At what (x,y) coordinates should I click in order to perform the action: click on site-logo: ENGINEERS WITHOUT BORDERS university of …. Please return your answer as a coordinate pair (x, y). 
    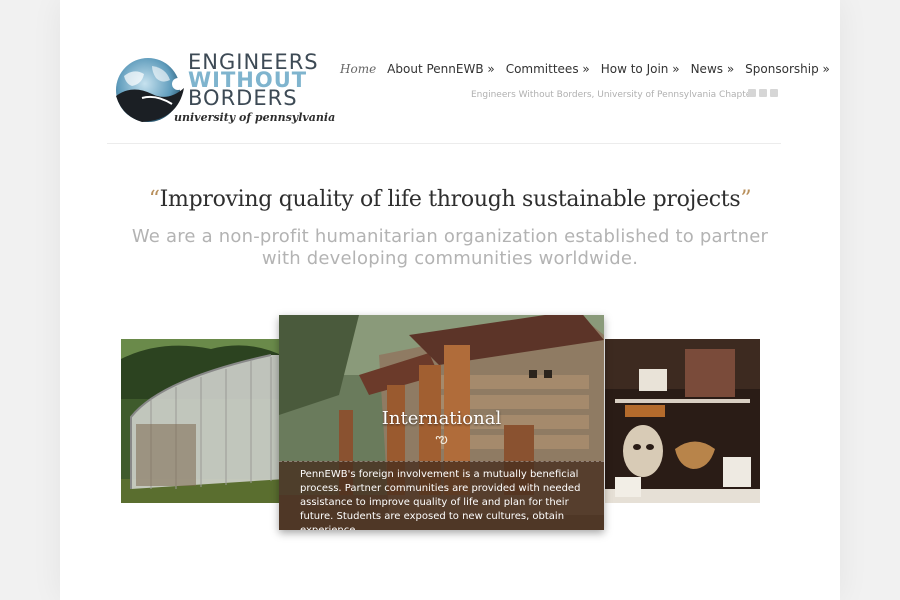
    Looking at the image, I should click on (223, 89).